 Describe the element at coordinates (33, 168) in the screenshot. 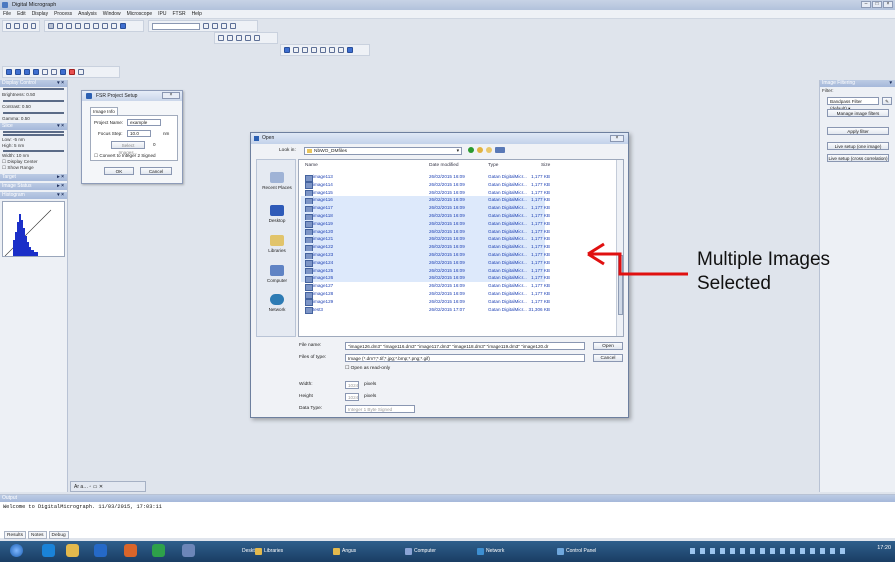

I see `show-range-checkbox: ☐ Show Range` at that location.